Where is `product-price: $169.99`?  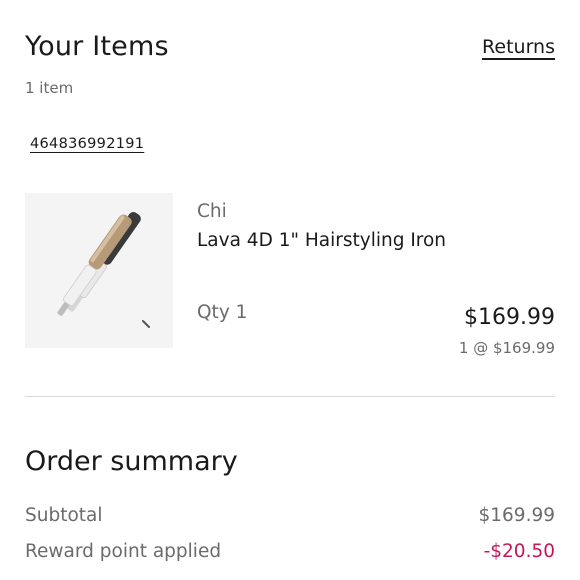
product-price: $169.99 is located at coordinates (509, 317).